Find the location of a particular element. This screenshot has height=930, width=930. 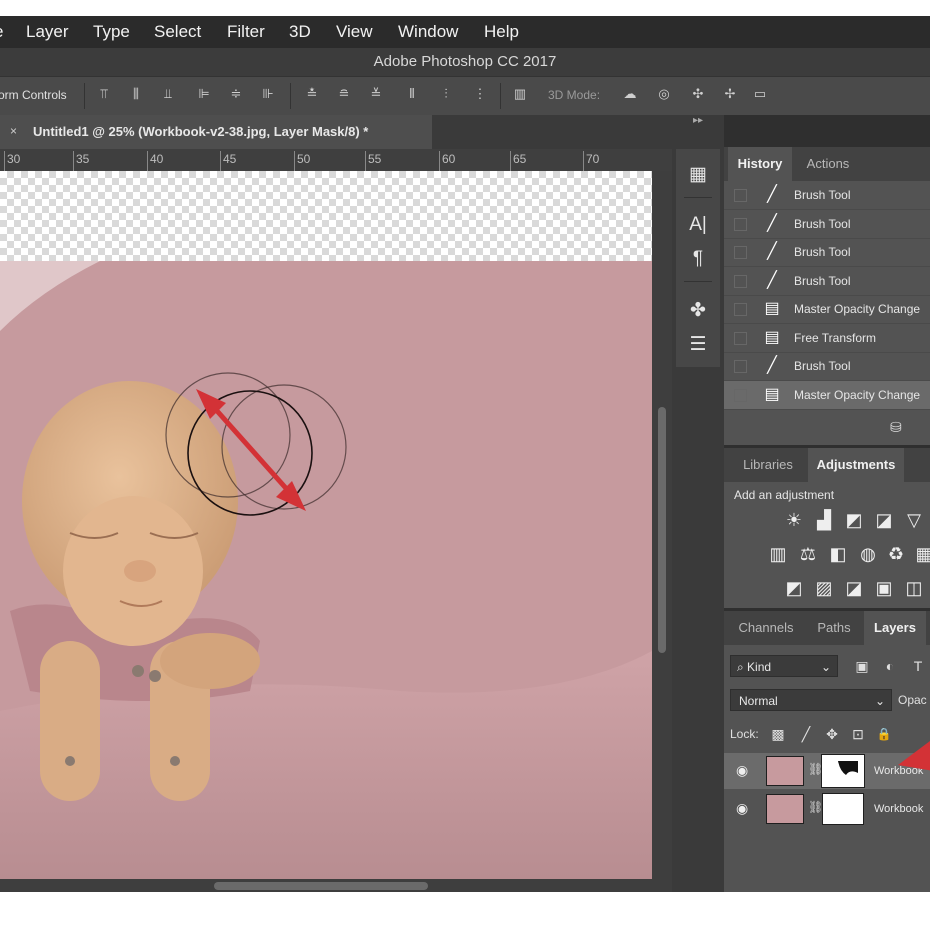

3d-slide-icon: ✢ is located at coordinates (730, 94).